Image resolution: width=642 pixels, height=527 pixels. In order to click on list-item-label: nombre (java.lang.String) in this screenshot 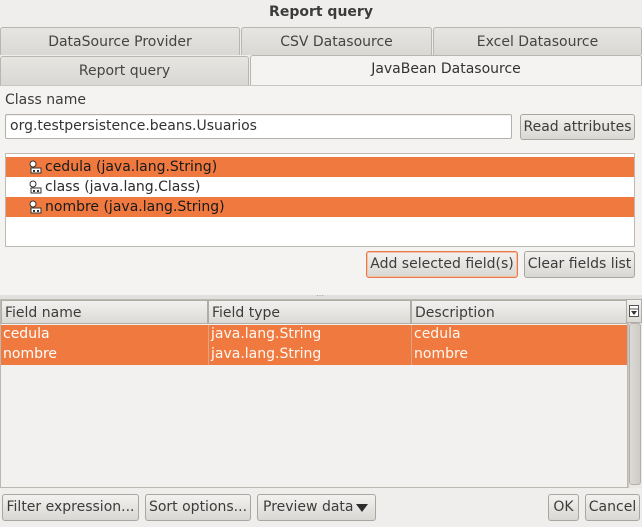, I will do `click(135, 207)`.